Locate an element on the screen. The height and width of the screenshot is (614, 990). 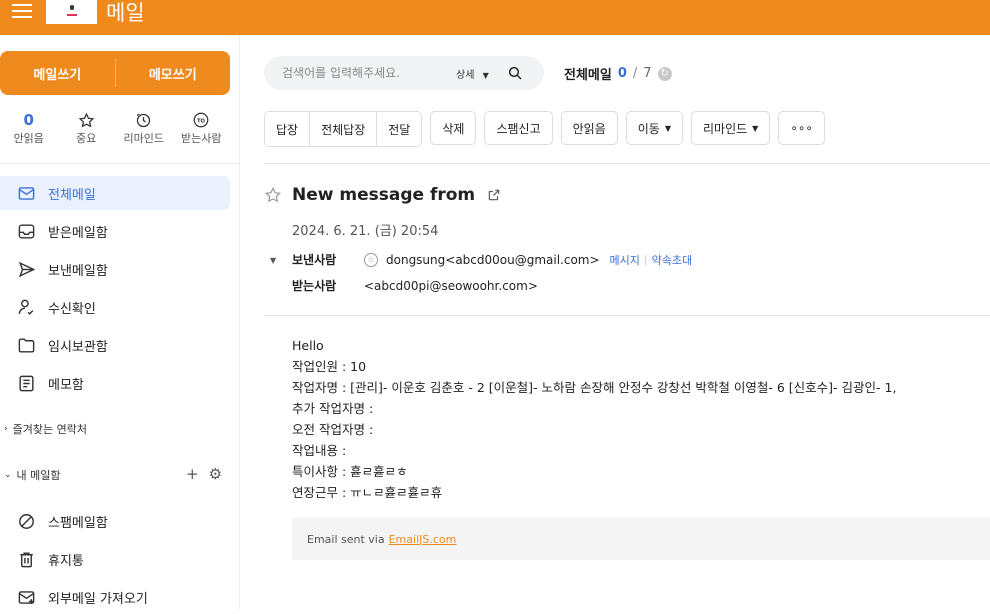
more-button: ∘∘∘ is located at coordinates (801, 128).